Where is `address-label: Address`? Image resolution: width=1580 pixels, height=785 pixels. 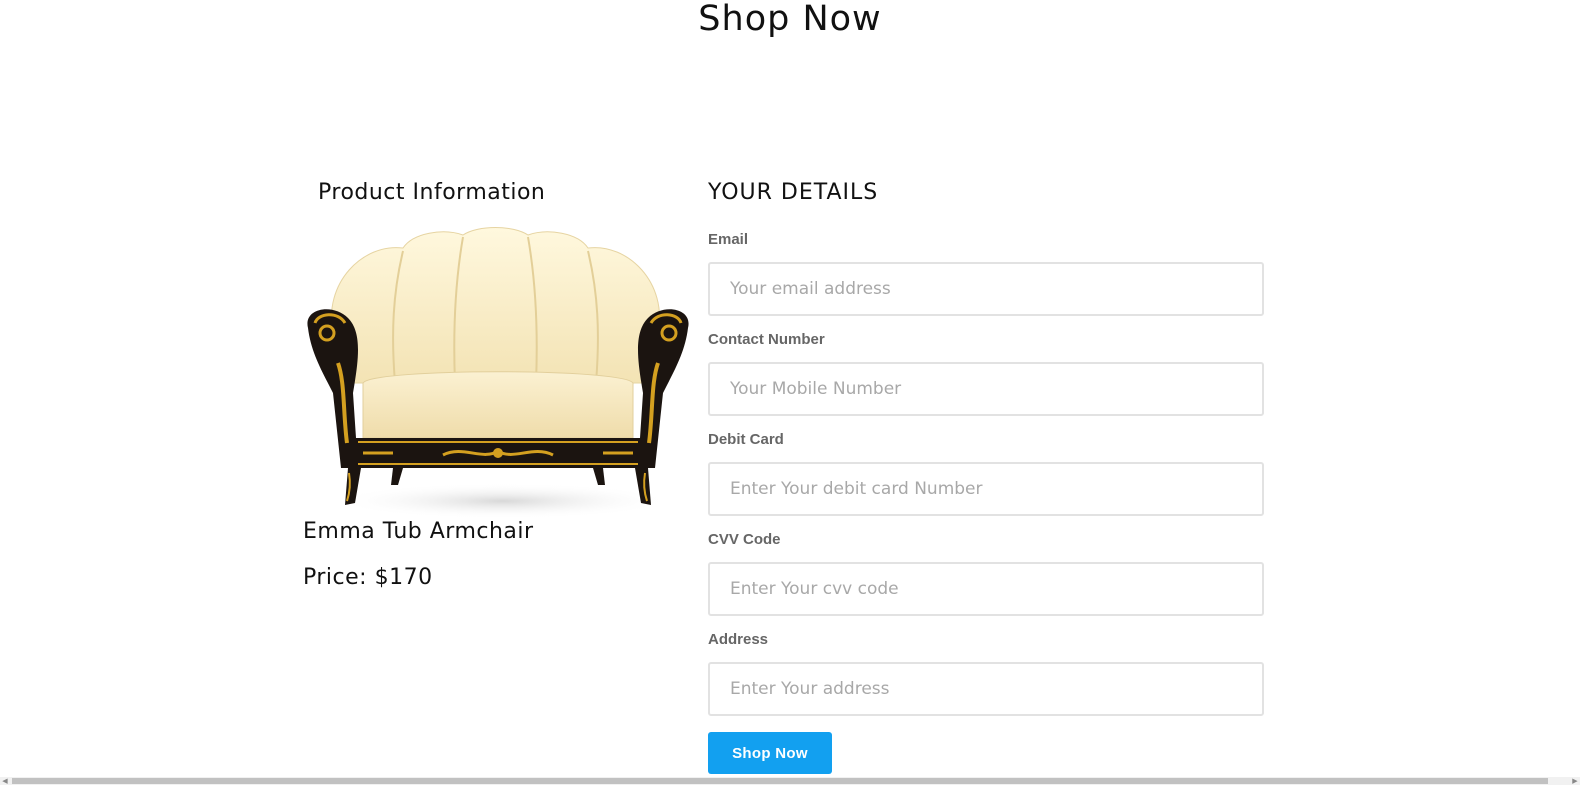 address-label: Address is located at coordinates (738, 639).